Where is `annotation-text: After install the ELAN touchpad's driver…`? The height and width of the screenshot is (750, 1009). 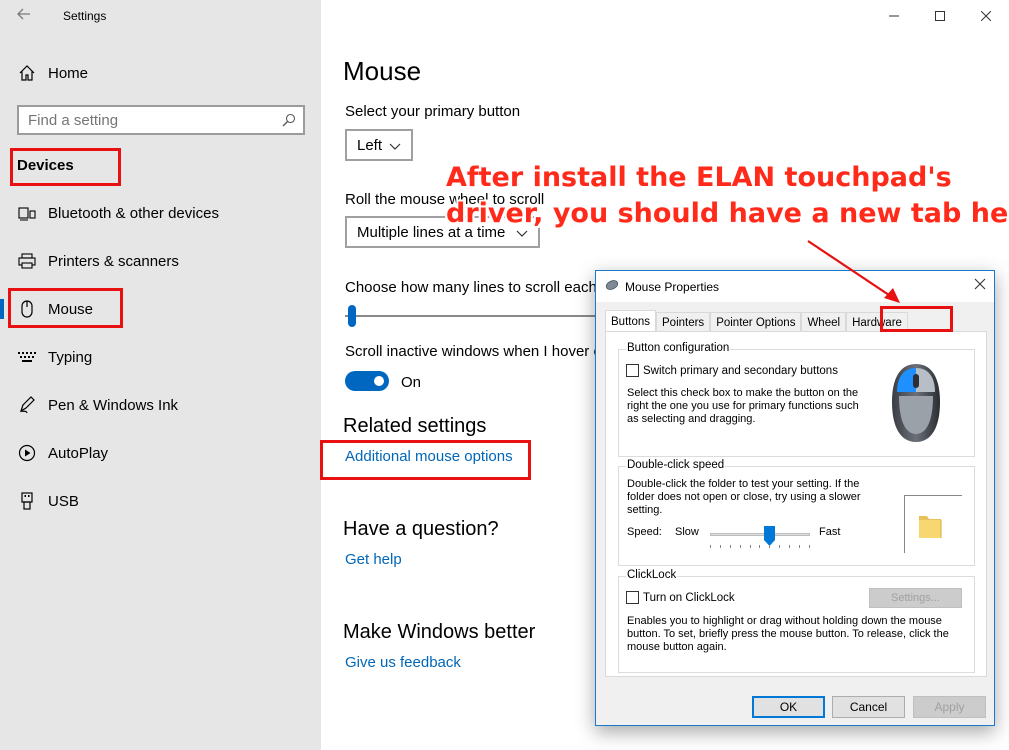
annotation-text: After install the ELAN touchpad's driver… is located at coordinates (727, 196).